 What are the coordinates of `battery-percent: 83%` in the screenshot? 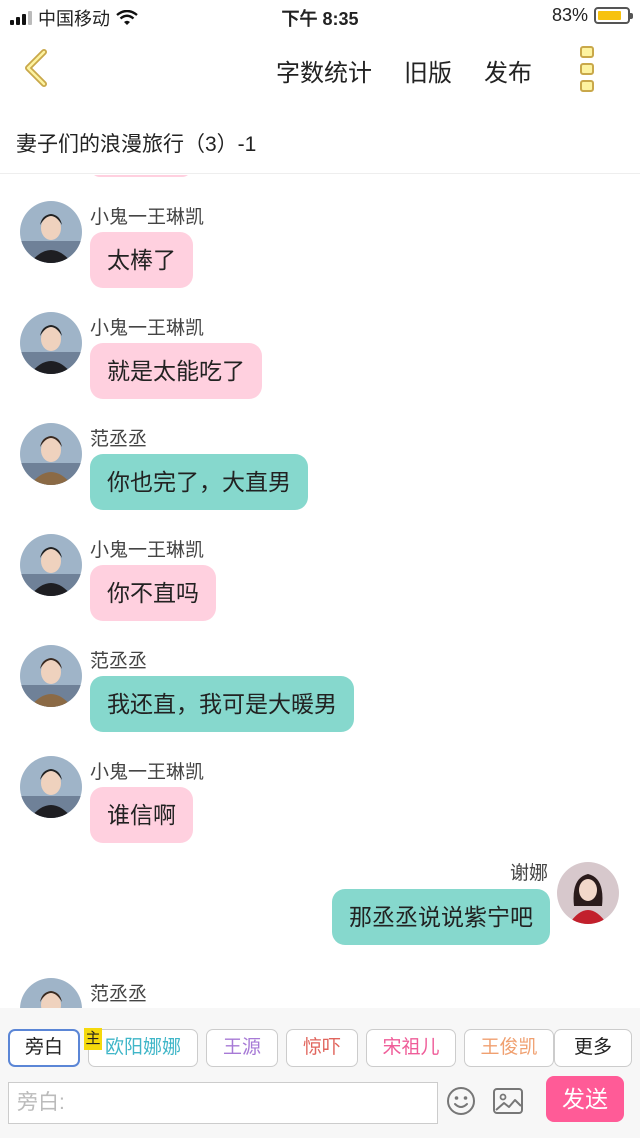 It's located at (569, 15).